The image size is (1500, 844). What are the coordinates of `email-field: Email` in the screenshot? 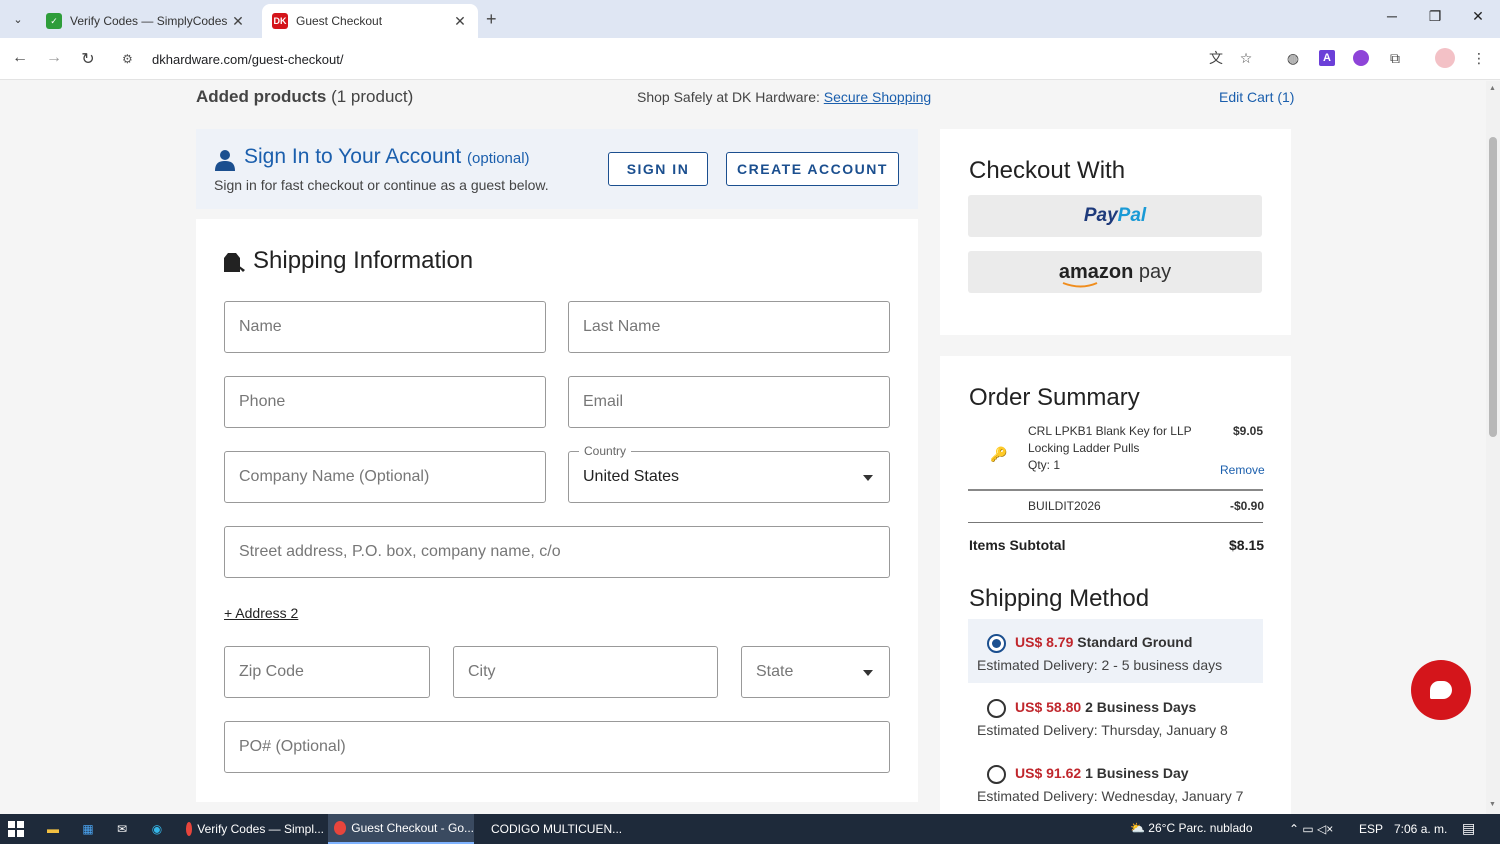 It's located at (729, 402).